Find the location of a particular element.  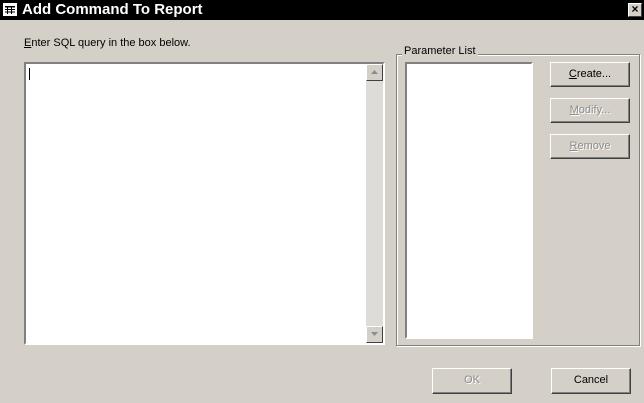

close-icon: × is located at coordinates (635, 9).